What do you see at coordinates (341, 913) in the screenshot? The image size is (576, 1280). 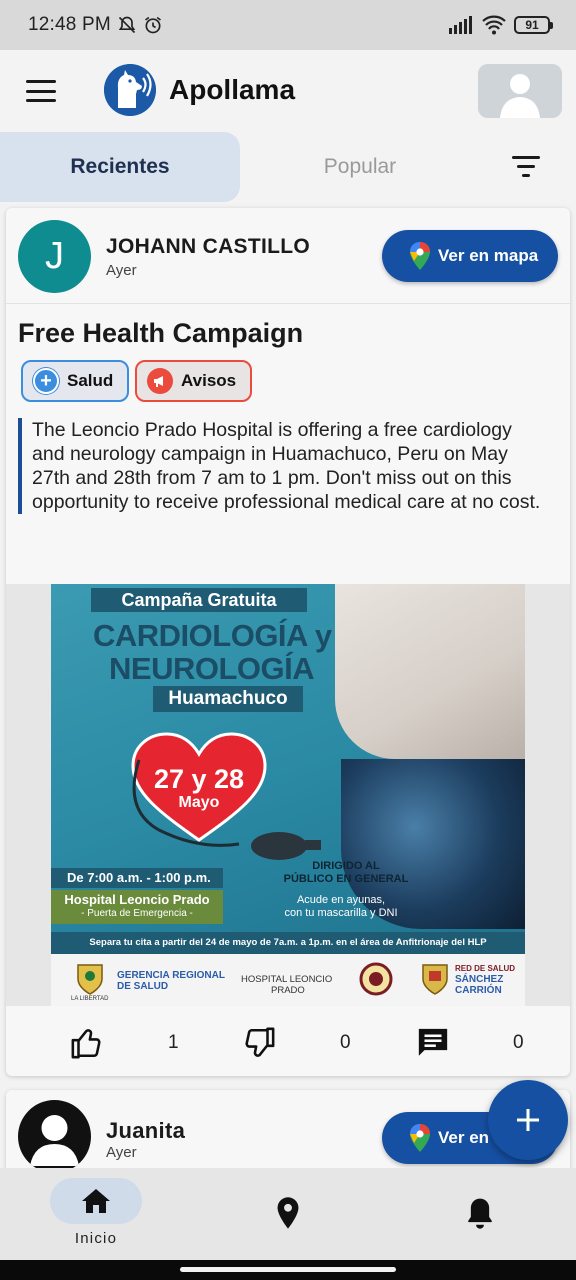 I see `poster-note-2: con tu mascarilla y DNI` at bounding box center [341, 913].